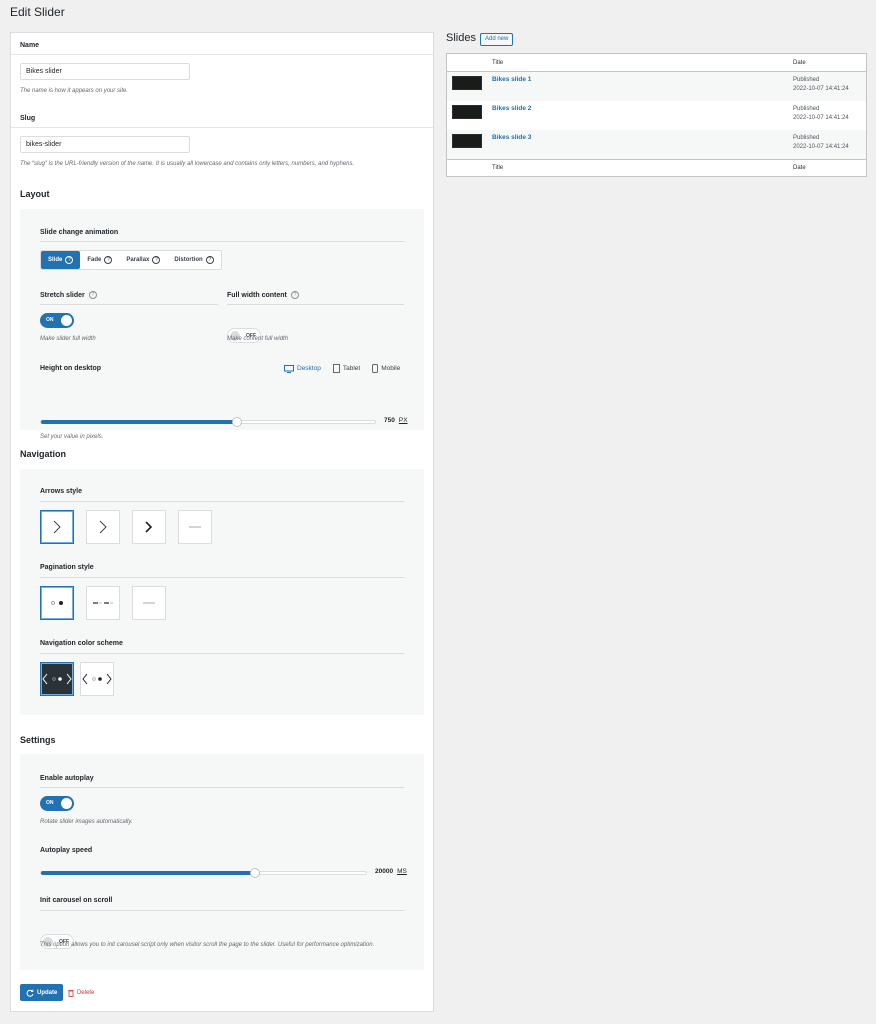  I want to click on stretch-label: Stretch slider?, so click(68, 295).